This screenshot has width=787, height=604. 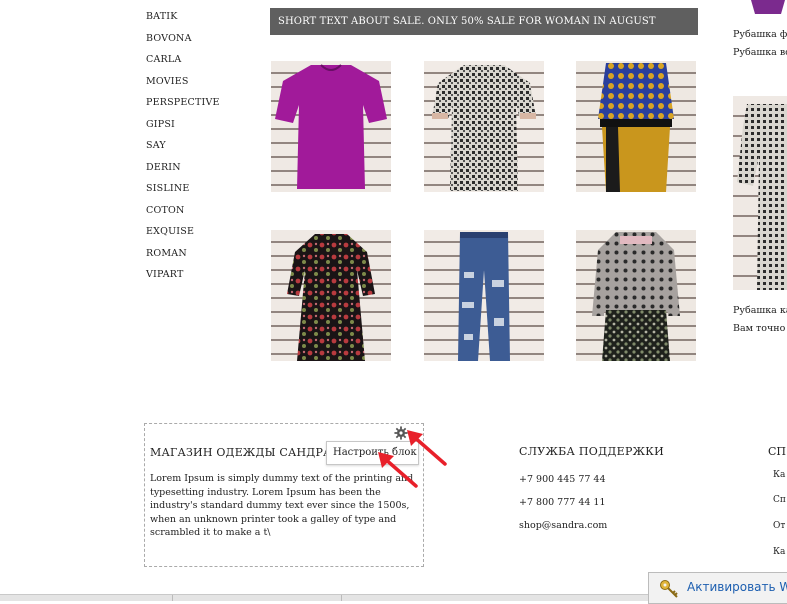 I want to click on configure-block-button: Настроить блок, so click(x=372, y=453).